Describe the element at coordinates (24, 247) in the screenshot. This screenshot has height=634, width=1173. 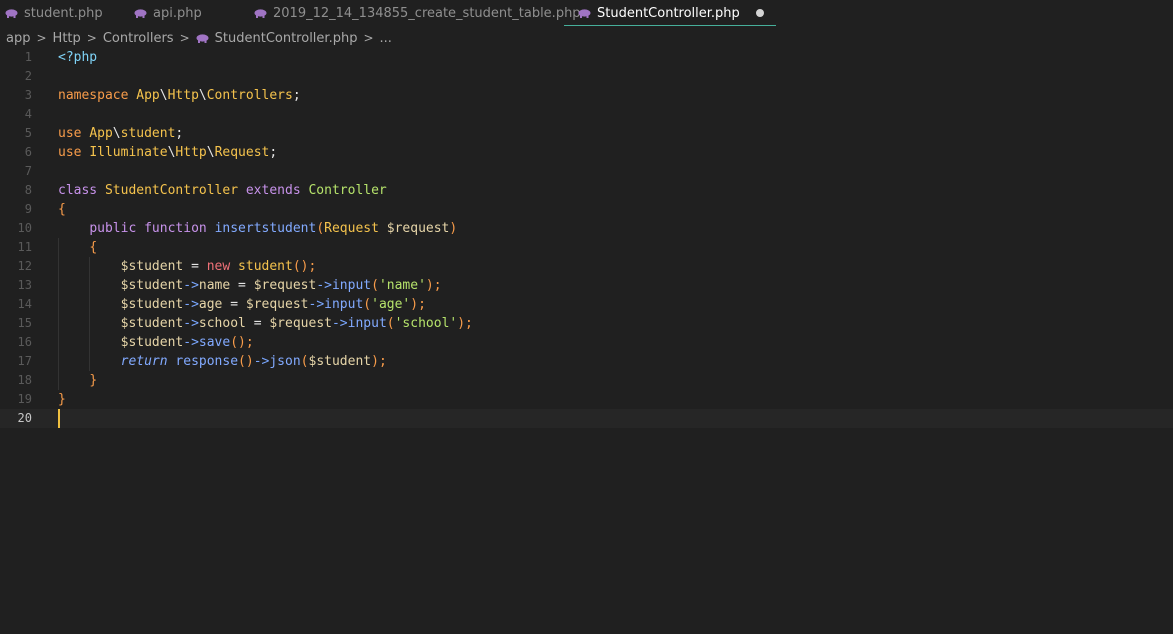
I see `line-number: 11` at that location.